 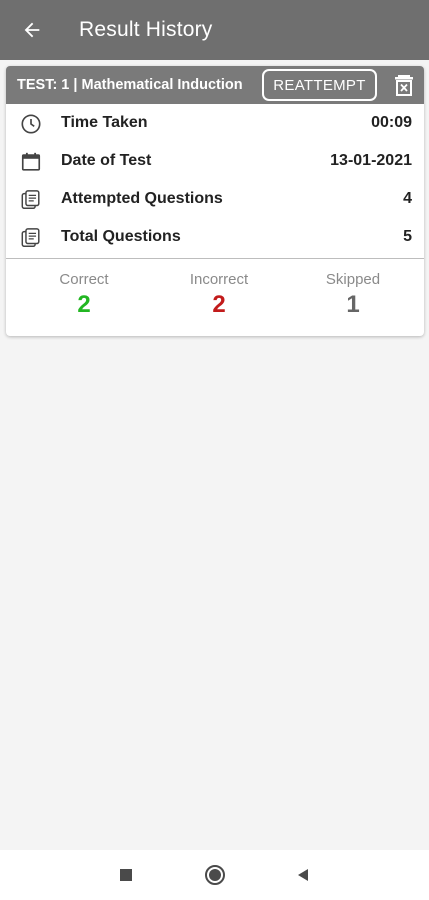 What do you see at coordinates (146, 29) in the screenshot?
I see `page-title: Result History` at bounding box center [146, 29].